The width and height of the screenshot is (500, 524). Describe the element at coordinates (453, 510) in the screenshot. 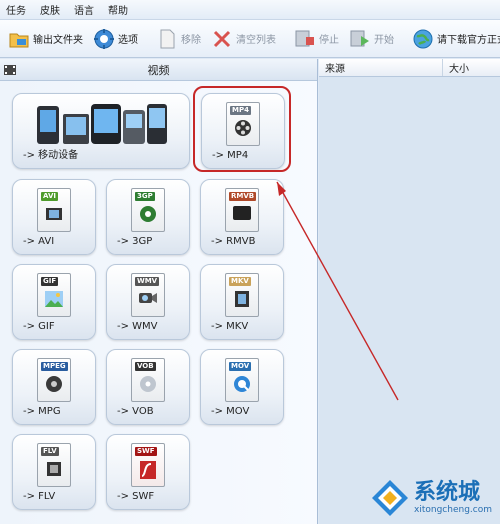

I see `watermark-url: xitongcheng.com` at that location.